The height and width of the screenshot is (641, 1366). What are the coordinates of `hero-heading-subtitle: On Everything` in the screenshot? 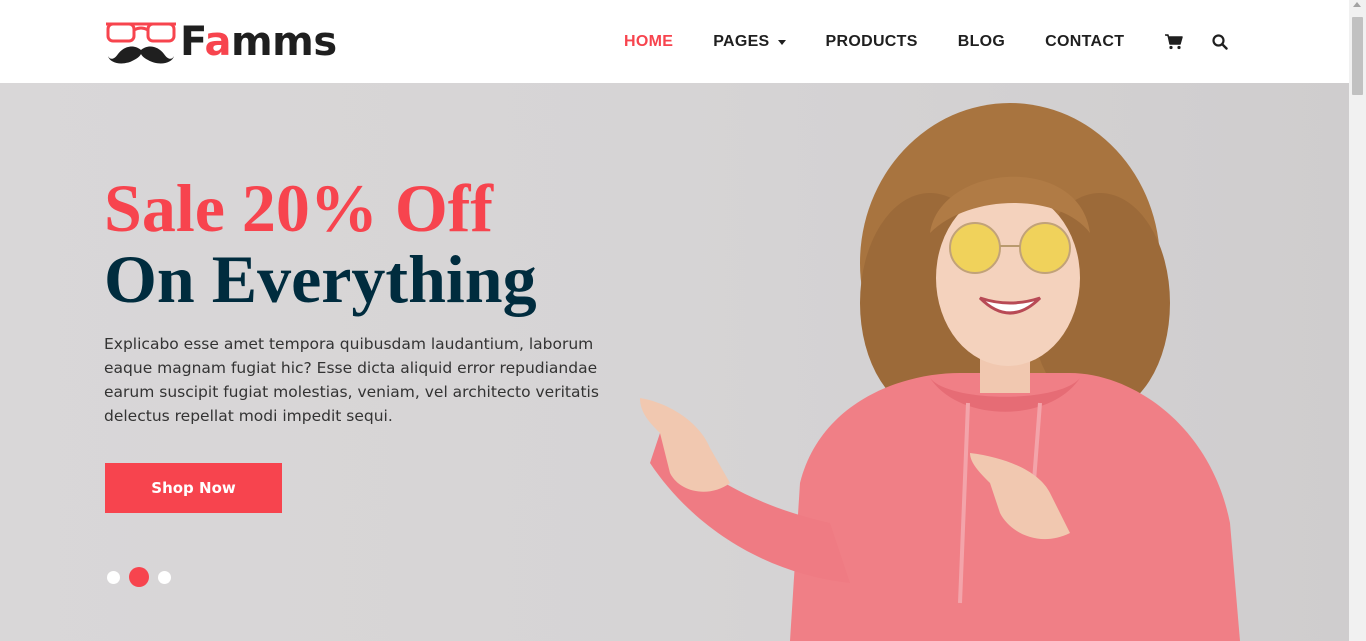 It's located at (320, 279).